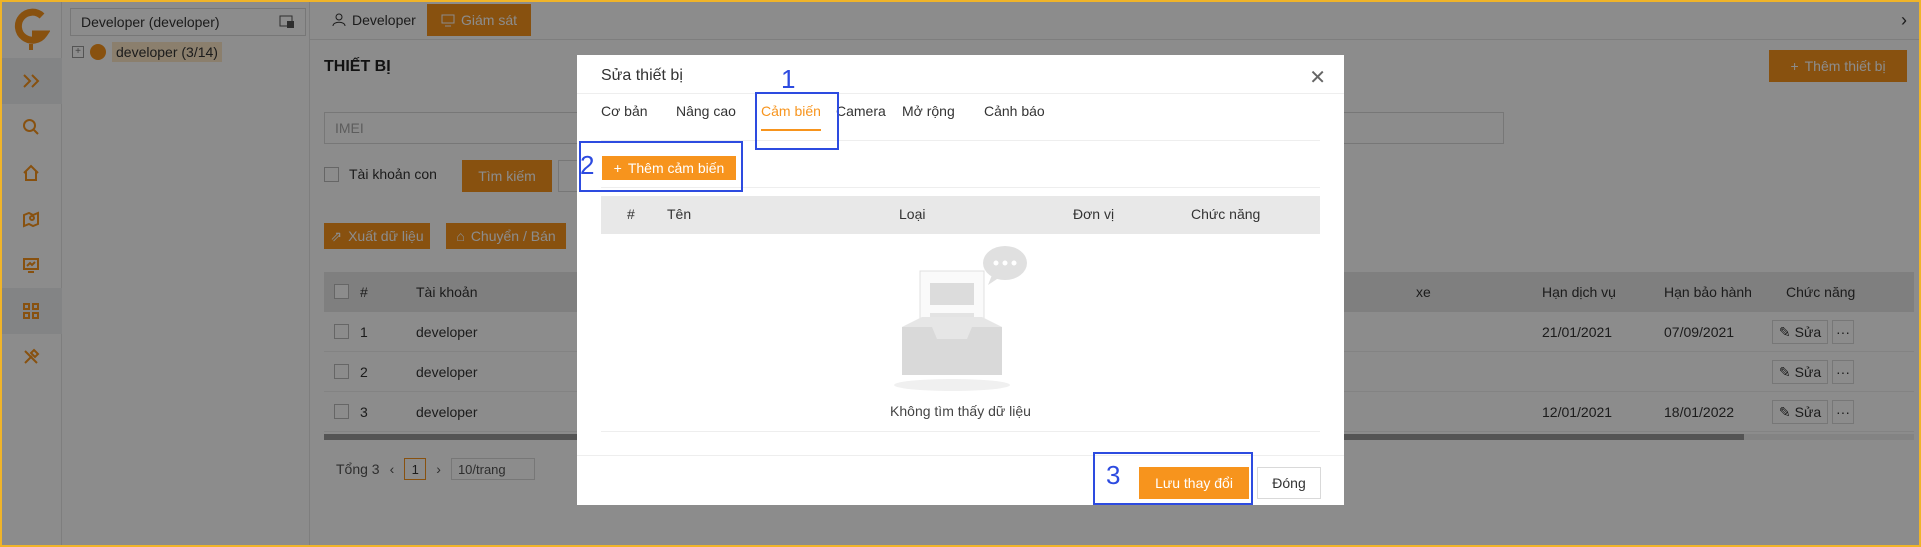  What do you see at coordinates (1014, 111) in the screenshot?
I see `tab-alerts: Cảnh báo` at bounding box center [1014, 111].